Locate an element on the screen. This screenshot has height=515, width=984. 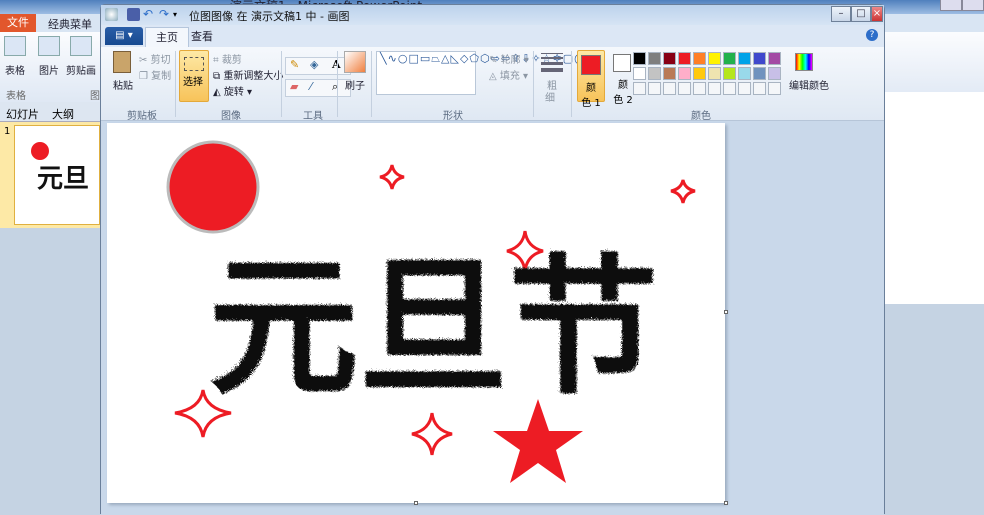
save-icon is located at coordinates (133, 14).